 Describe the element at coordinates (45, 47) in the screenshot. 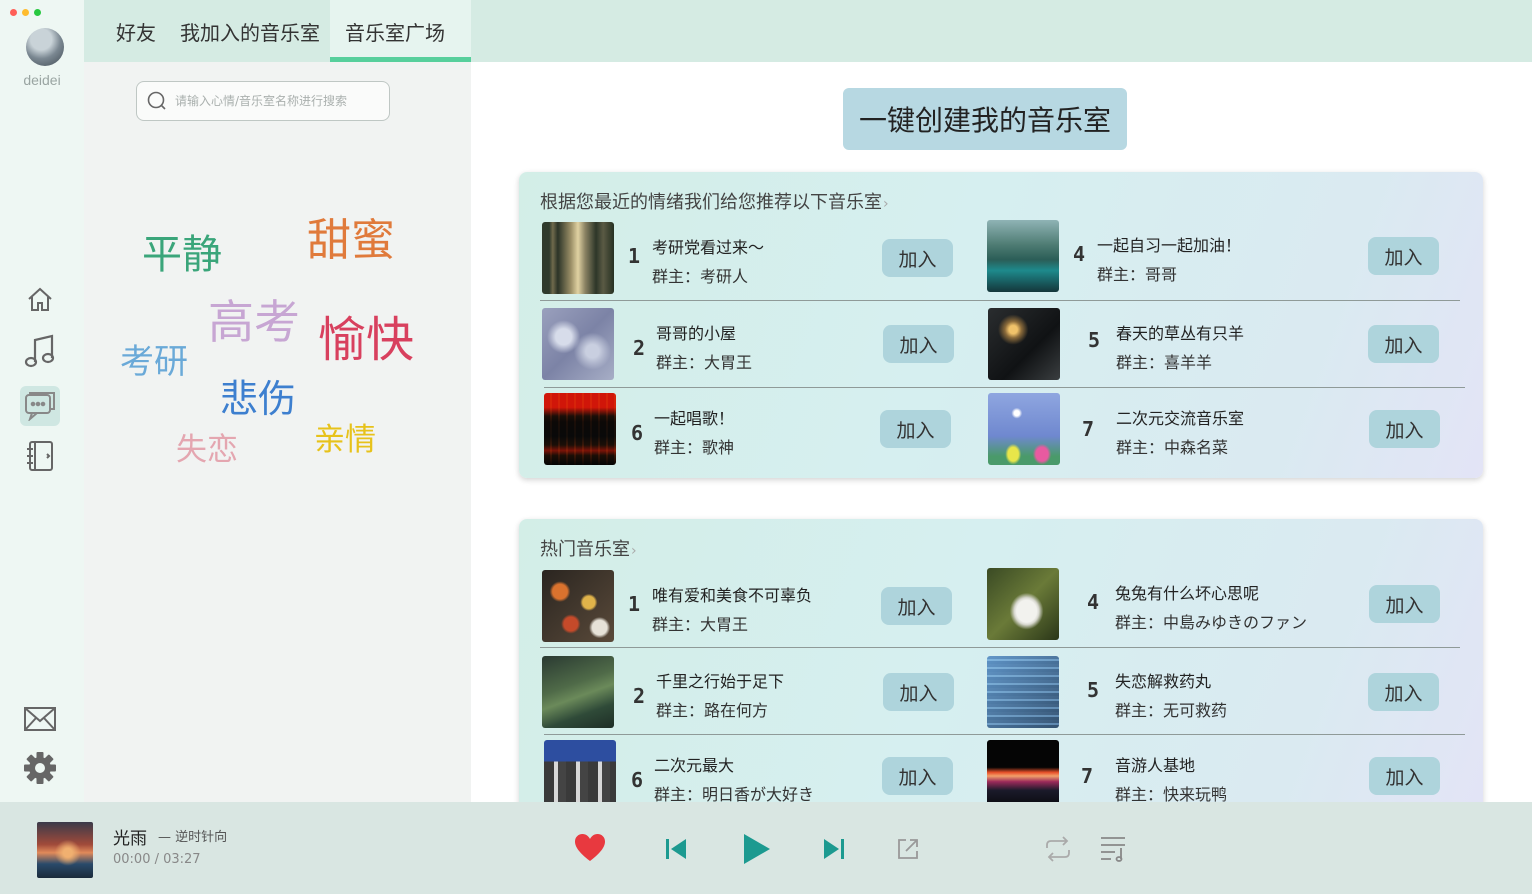

I see `avatar` at that location.